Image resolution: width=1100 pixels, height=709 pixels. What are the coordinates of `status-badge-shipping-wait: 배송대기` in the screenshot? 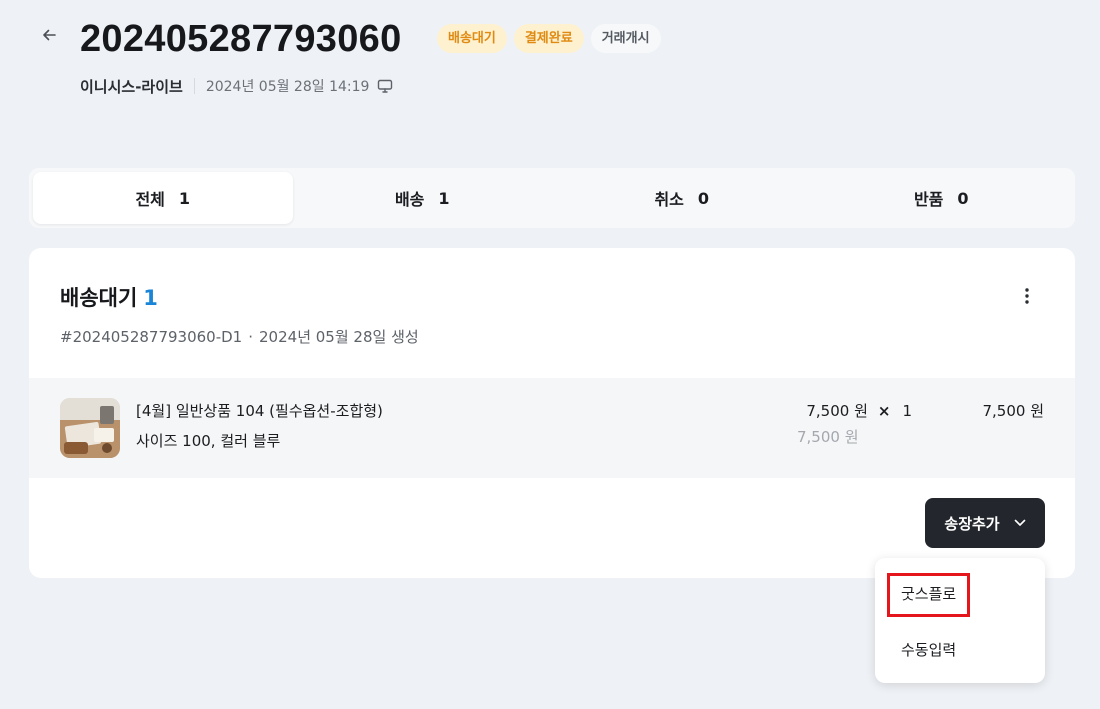 It's located at (472, 38).